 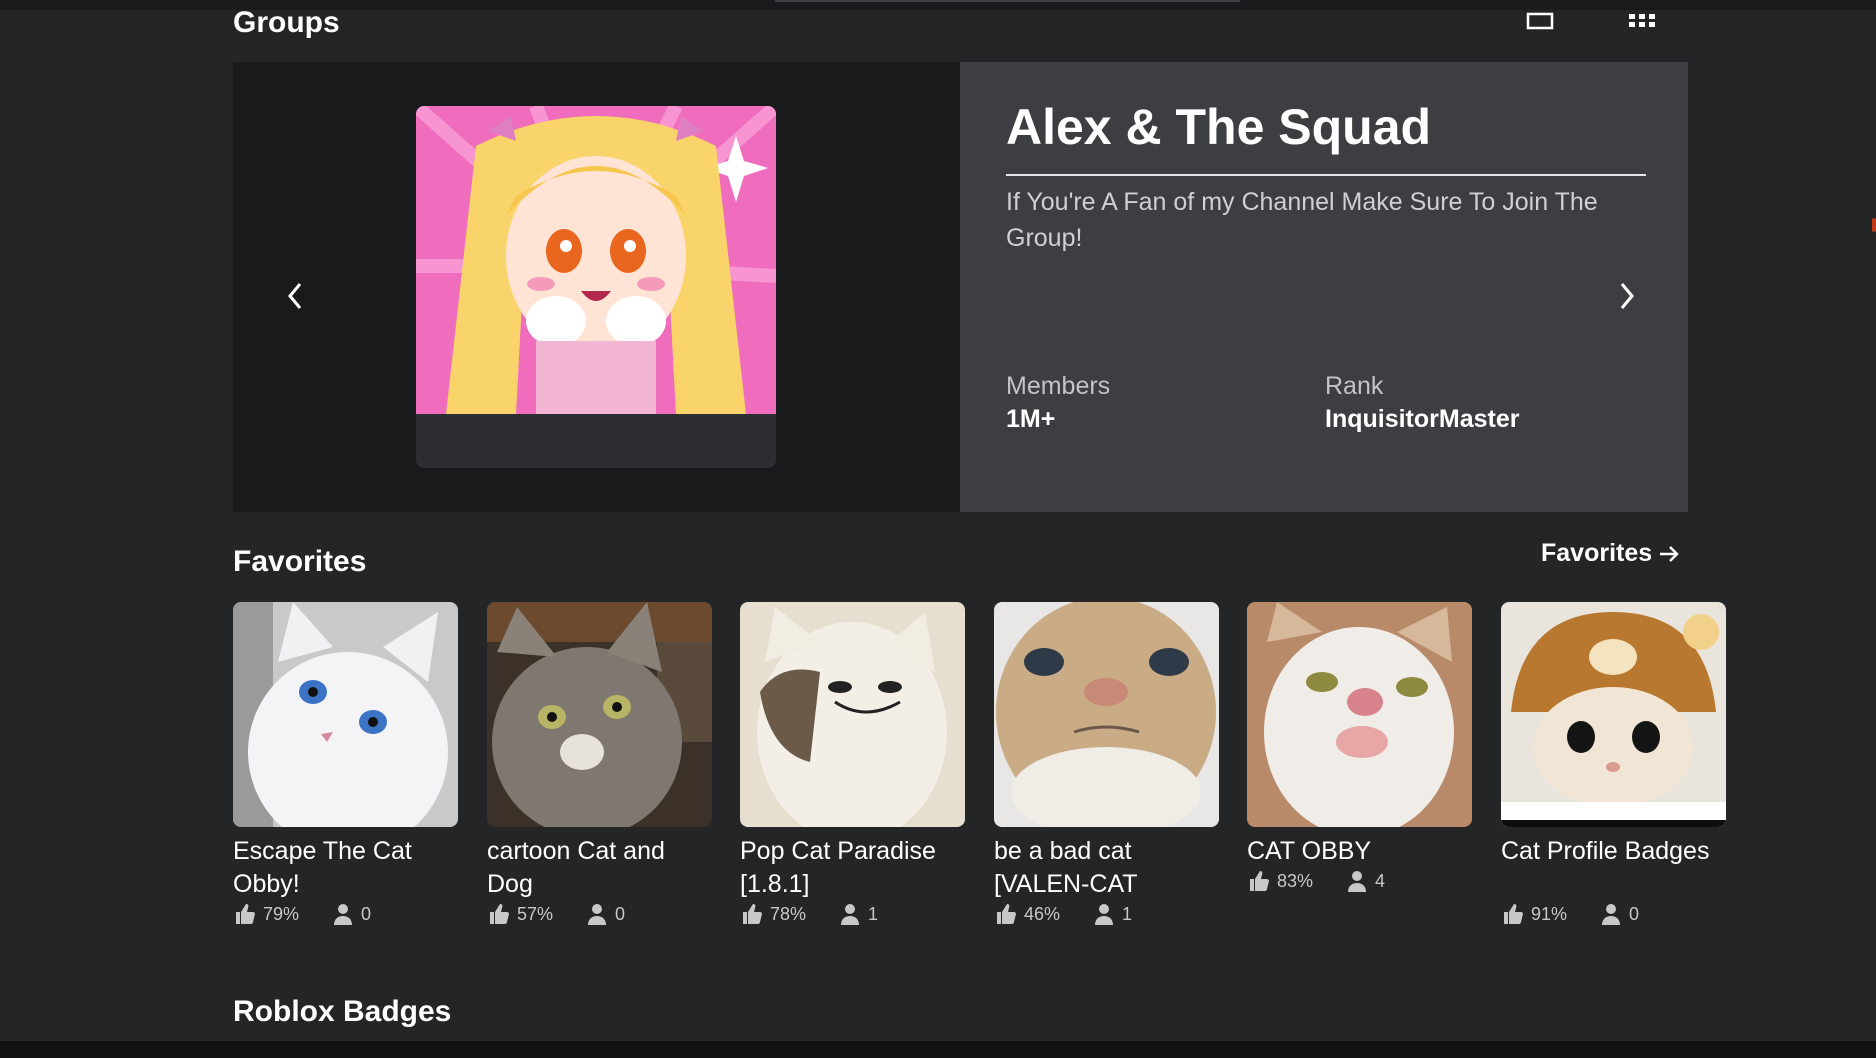 I want to click on members-label: Members, so click(x=1058, y=386).